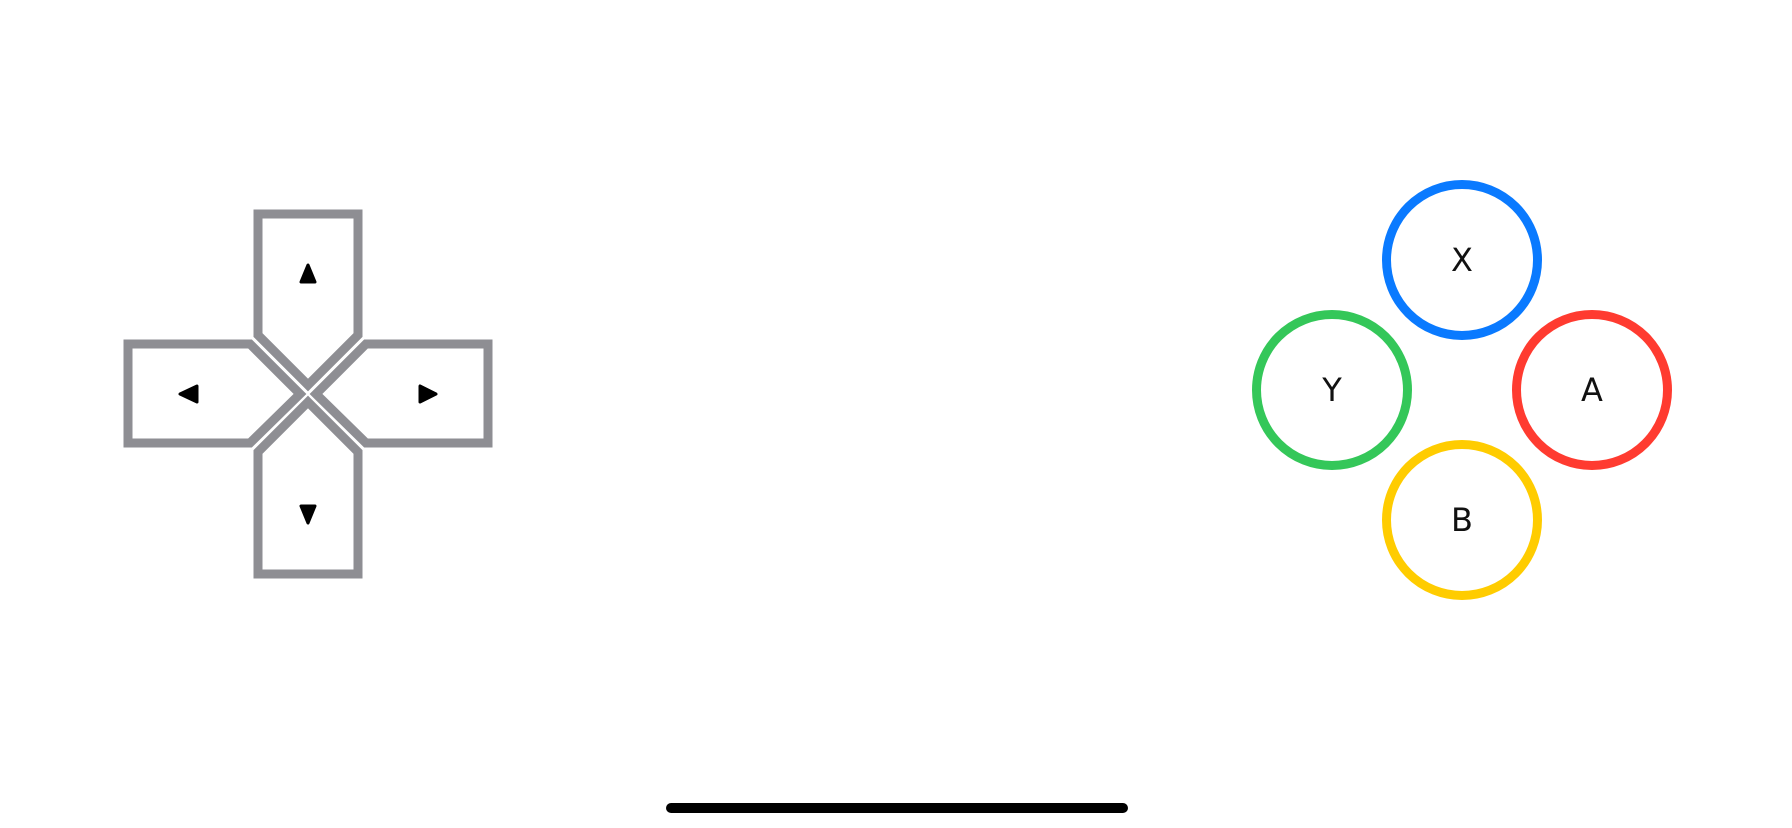 This screenshot has width=1792, height=828. I want to click on b-button-label: B, so click(1462, 520).